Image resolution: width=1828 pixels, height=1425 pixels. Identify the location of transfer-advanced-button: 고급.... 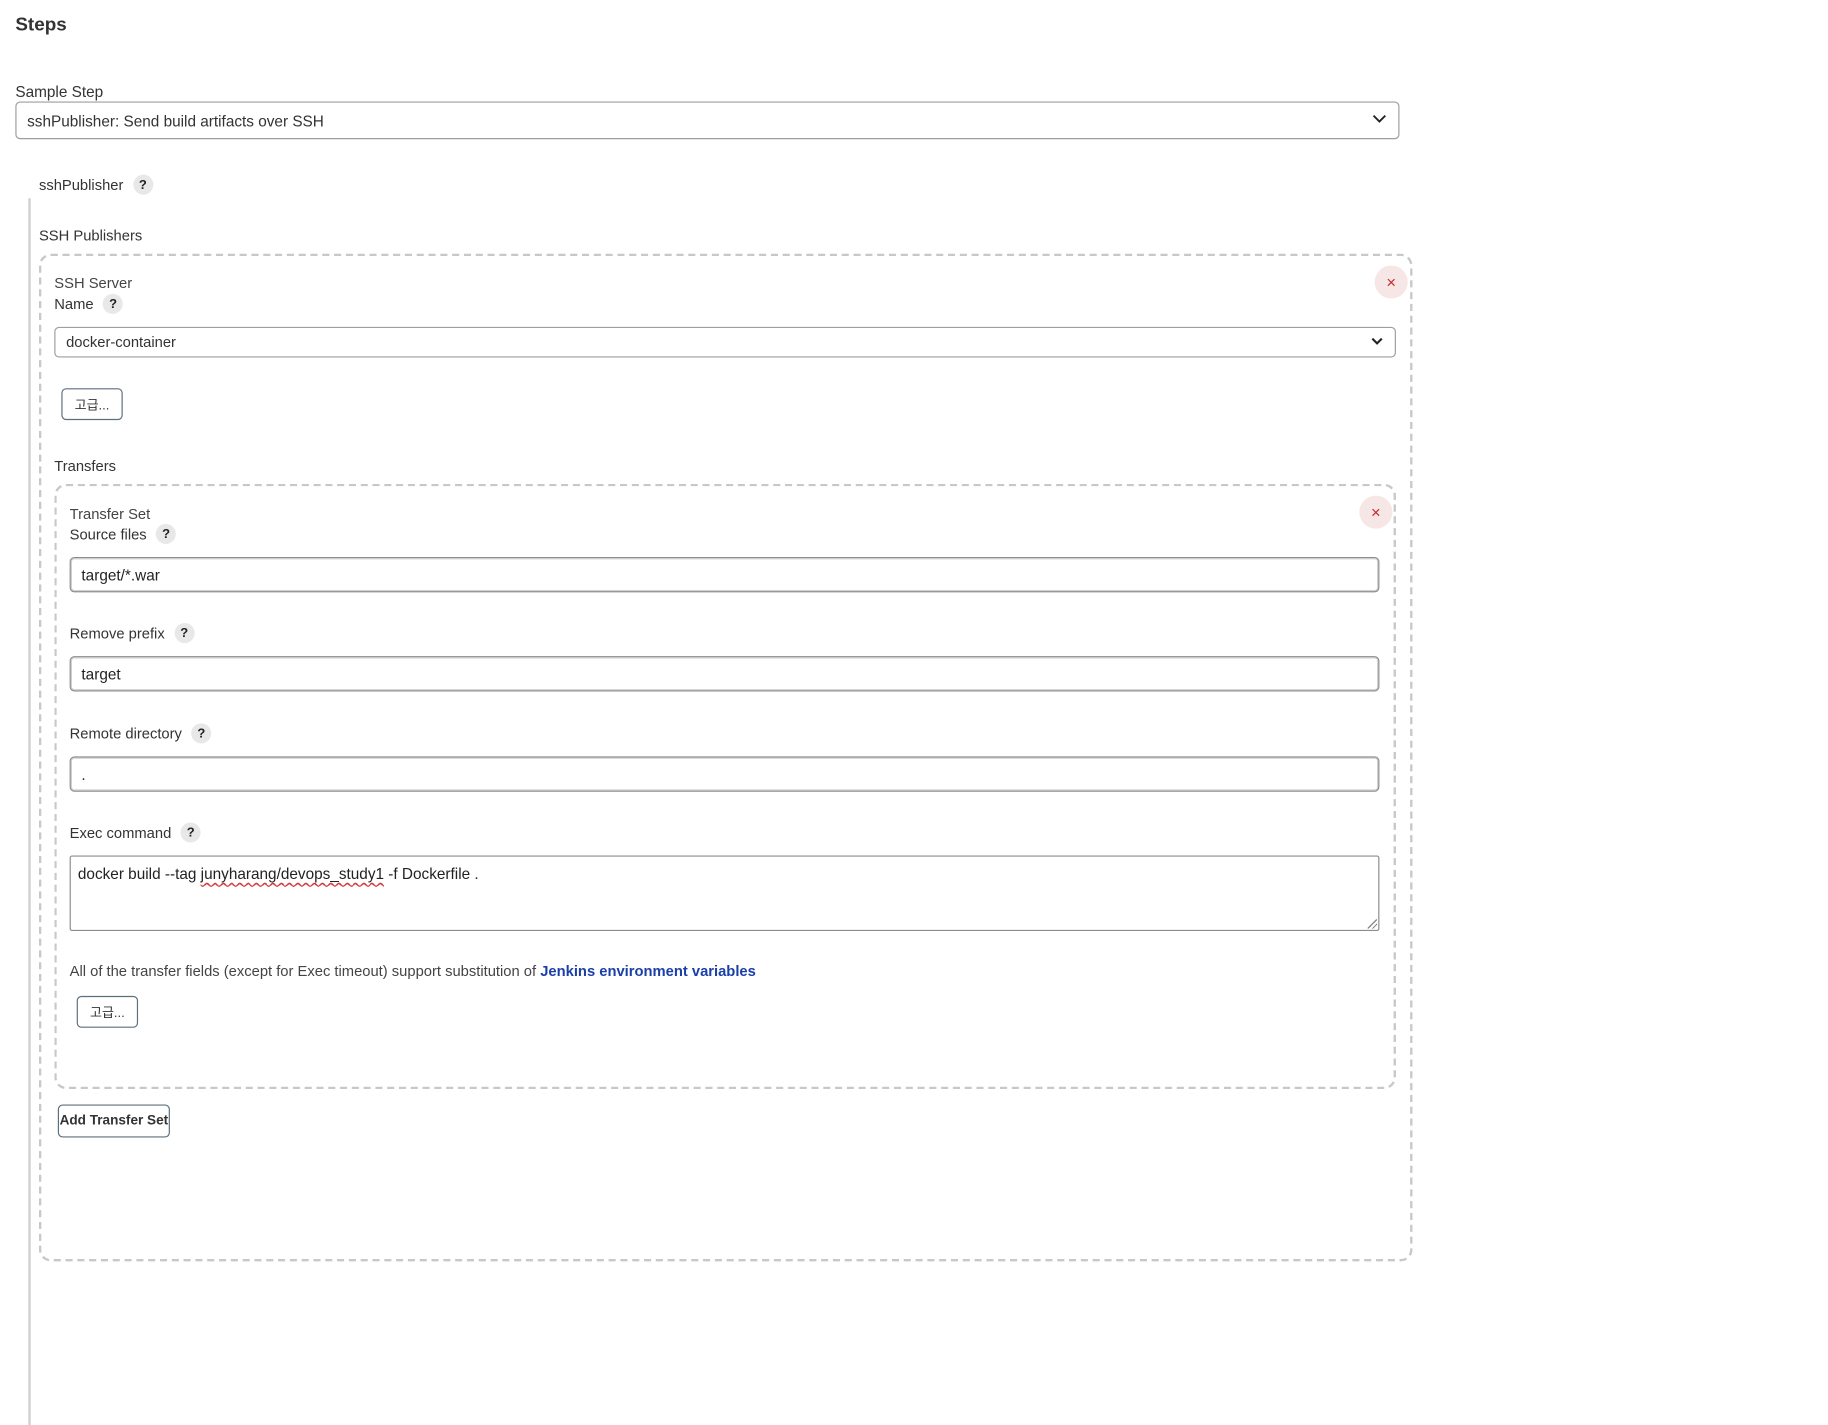
(107, 1011).